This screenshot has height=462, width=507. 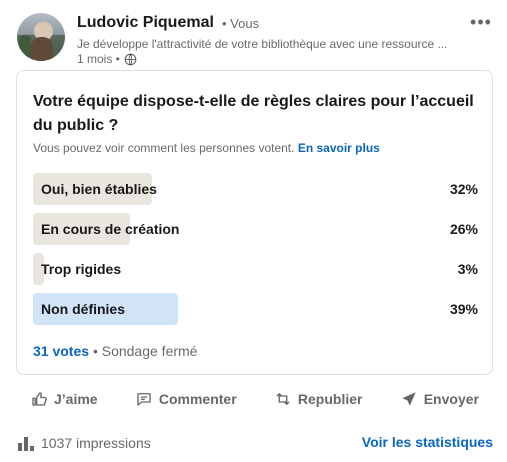 What do you see at coordinates (481, 22) in the screenshot?
I see `more-options-button: •••` at bounding box center [481, 22].